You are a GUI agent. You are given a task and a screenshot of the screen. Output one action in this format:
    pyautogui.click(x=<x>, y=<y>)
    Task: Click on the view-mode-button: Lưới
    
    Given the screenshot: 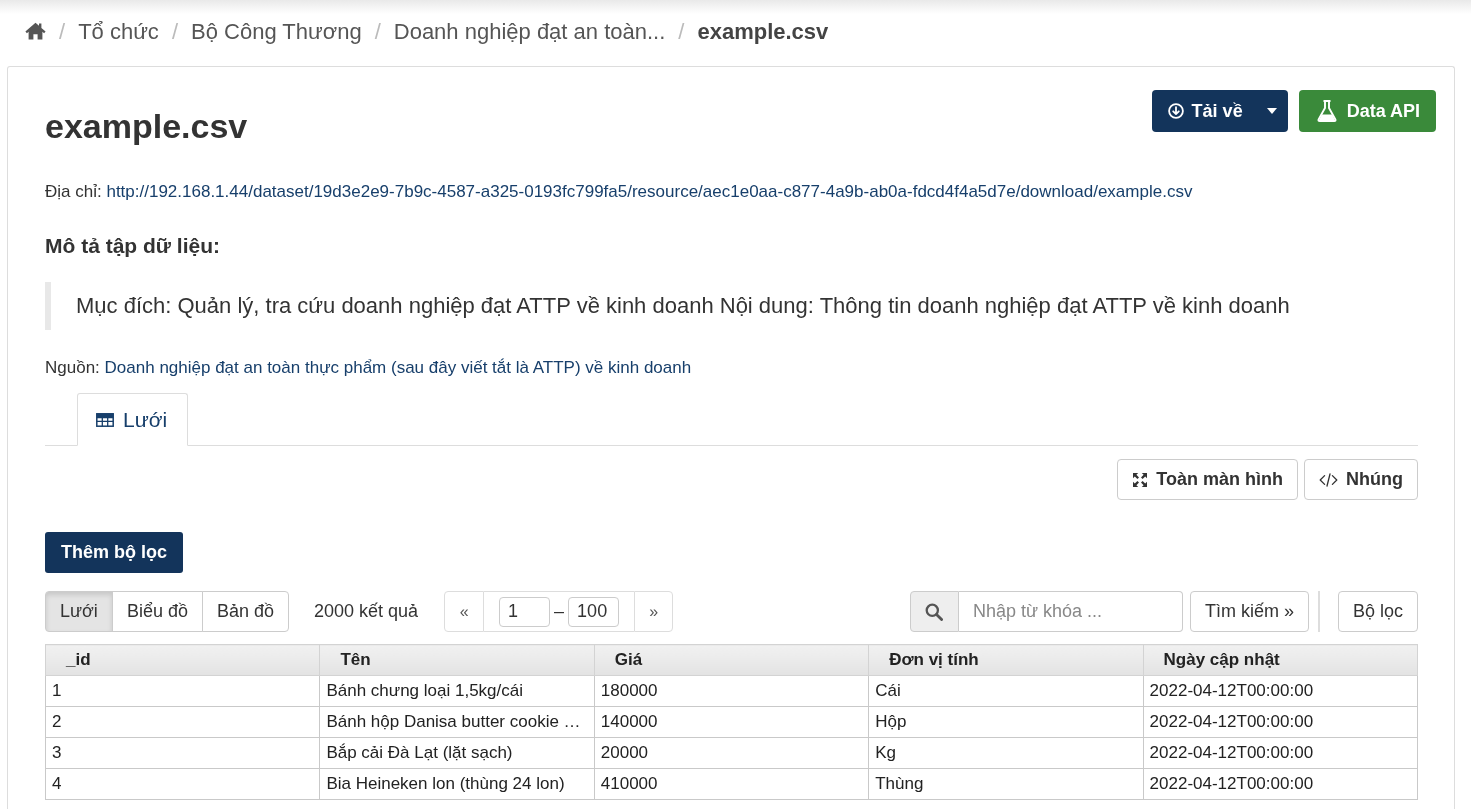 What is the action you would take?
    pyautogui.click(x=79, y=611)
    